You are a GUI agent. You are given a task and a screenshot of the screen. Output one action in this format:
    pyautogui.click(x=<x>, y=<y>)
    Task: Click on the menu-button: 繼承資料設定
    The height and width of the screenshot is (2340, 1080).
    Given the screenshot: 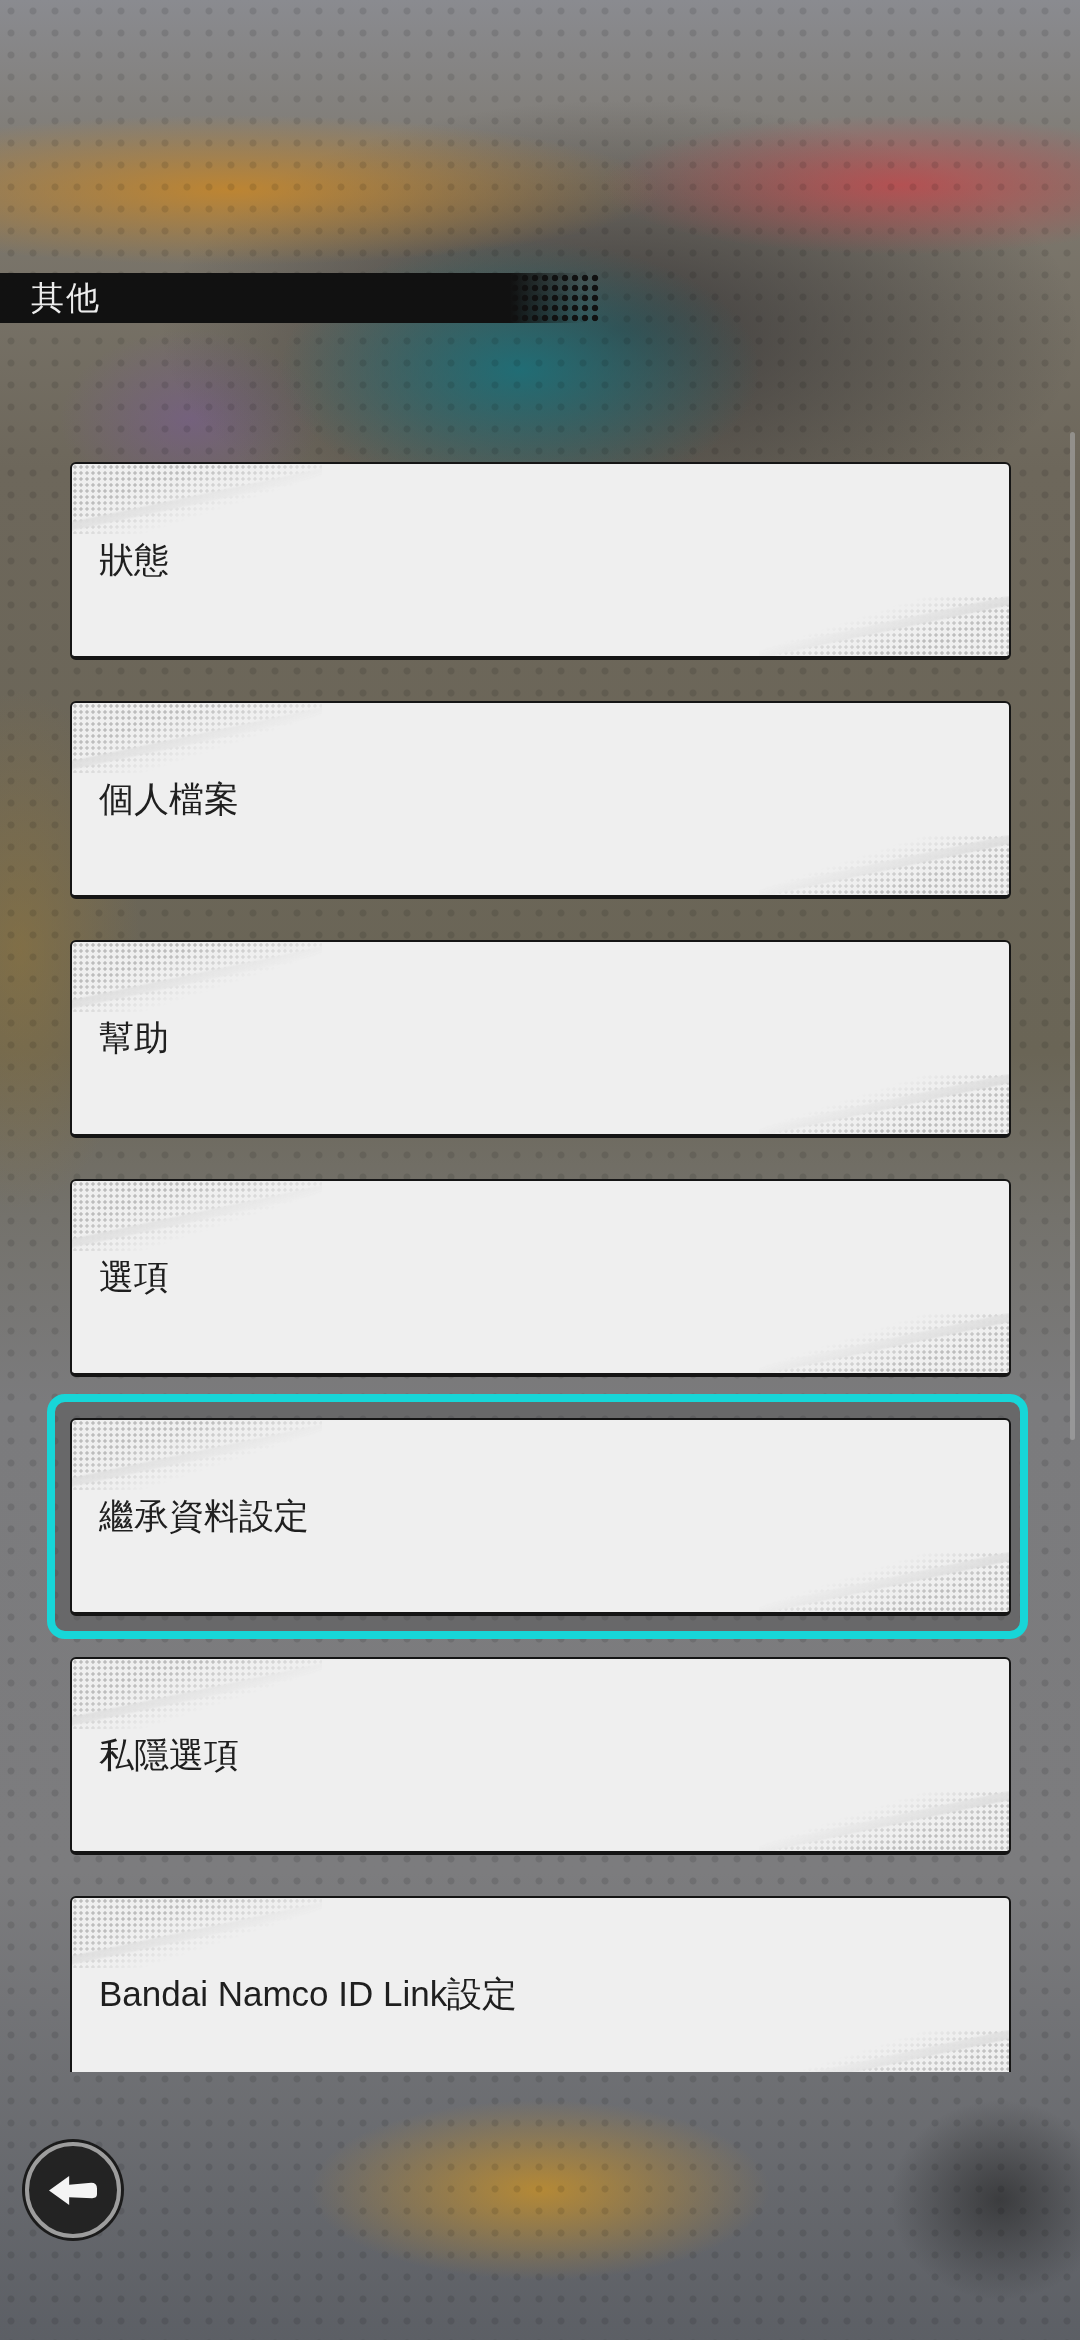 What is the action you would take?
    pyautogui.click(x=540, y=1517)
    